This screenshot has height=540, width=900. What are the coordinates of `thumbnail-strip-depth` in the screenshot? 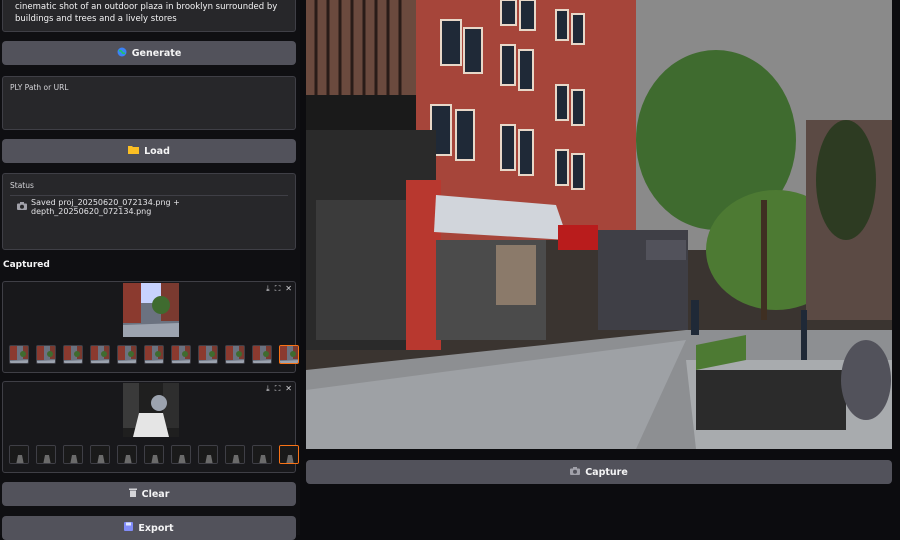 It's located at (154, 454).